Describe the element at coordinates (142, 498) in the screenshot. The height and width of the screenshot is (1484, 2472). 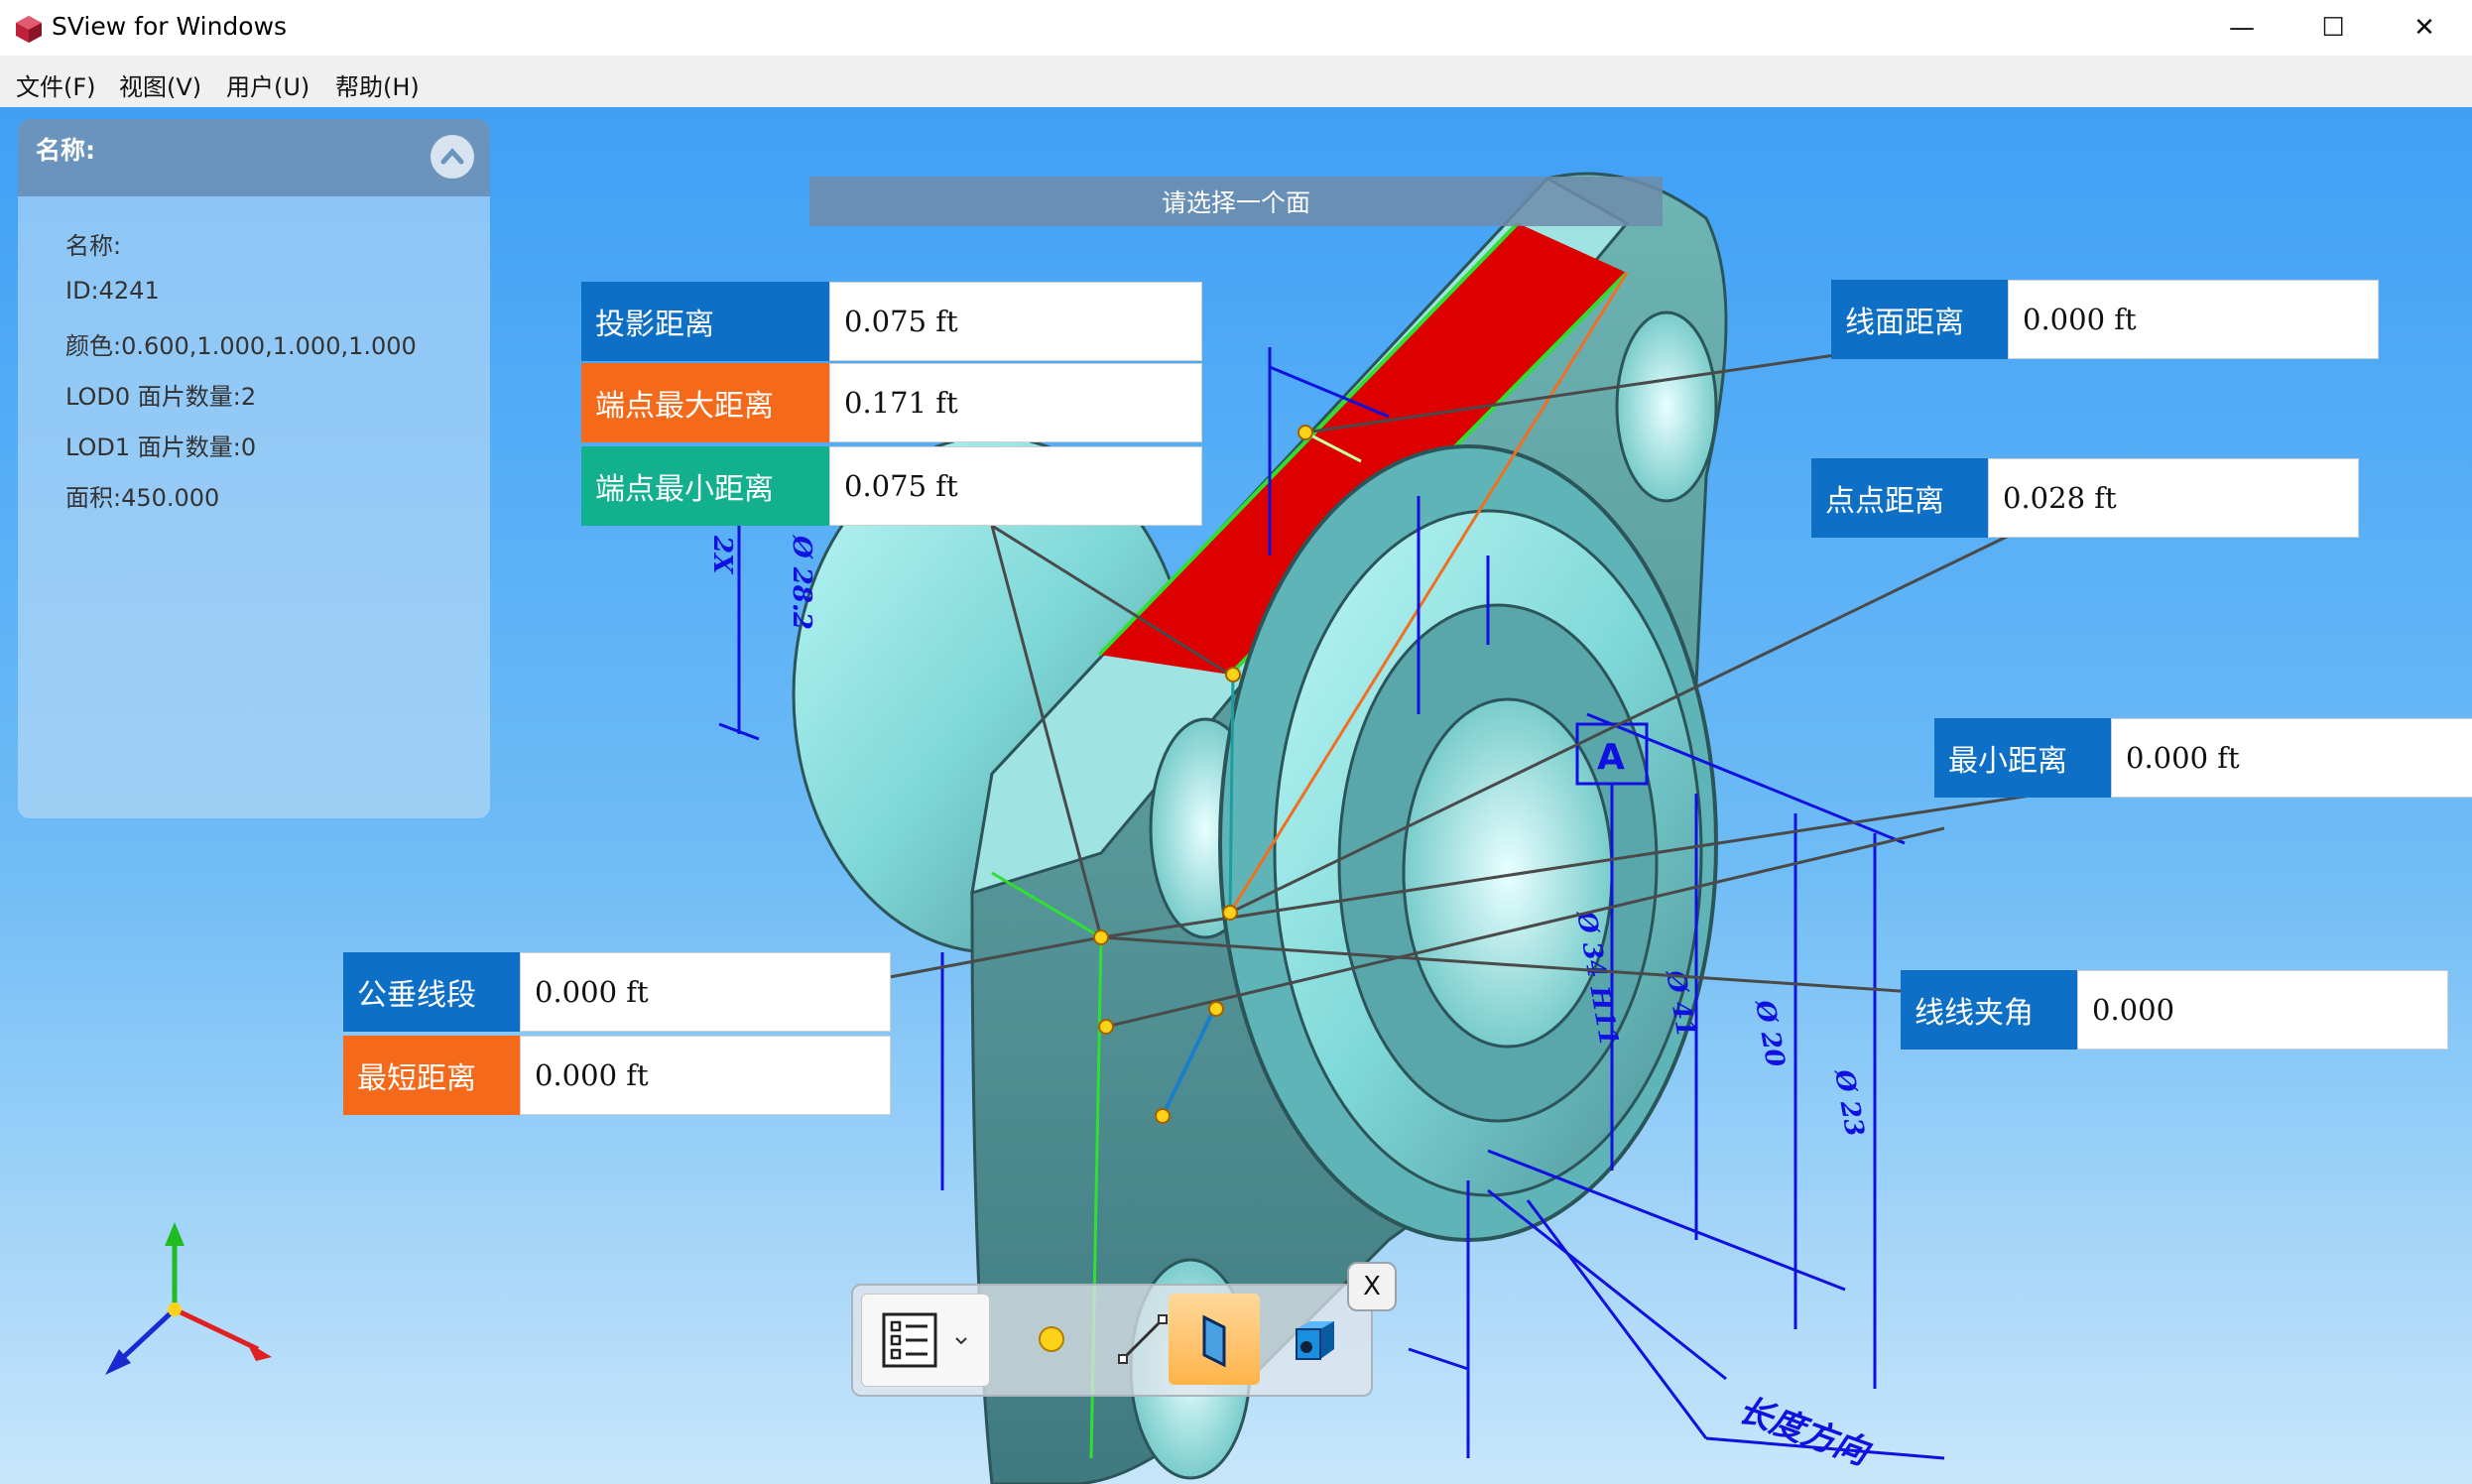
I see `info-area: 面积:450.000` at that location.